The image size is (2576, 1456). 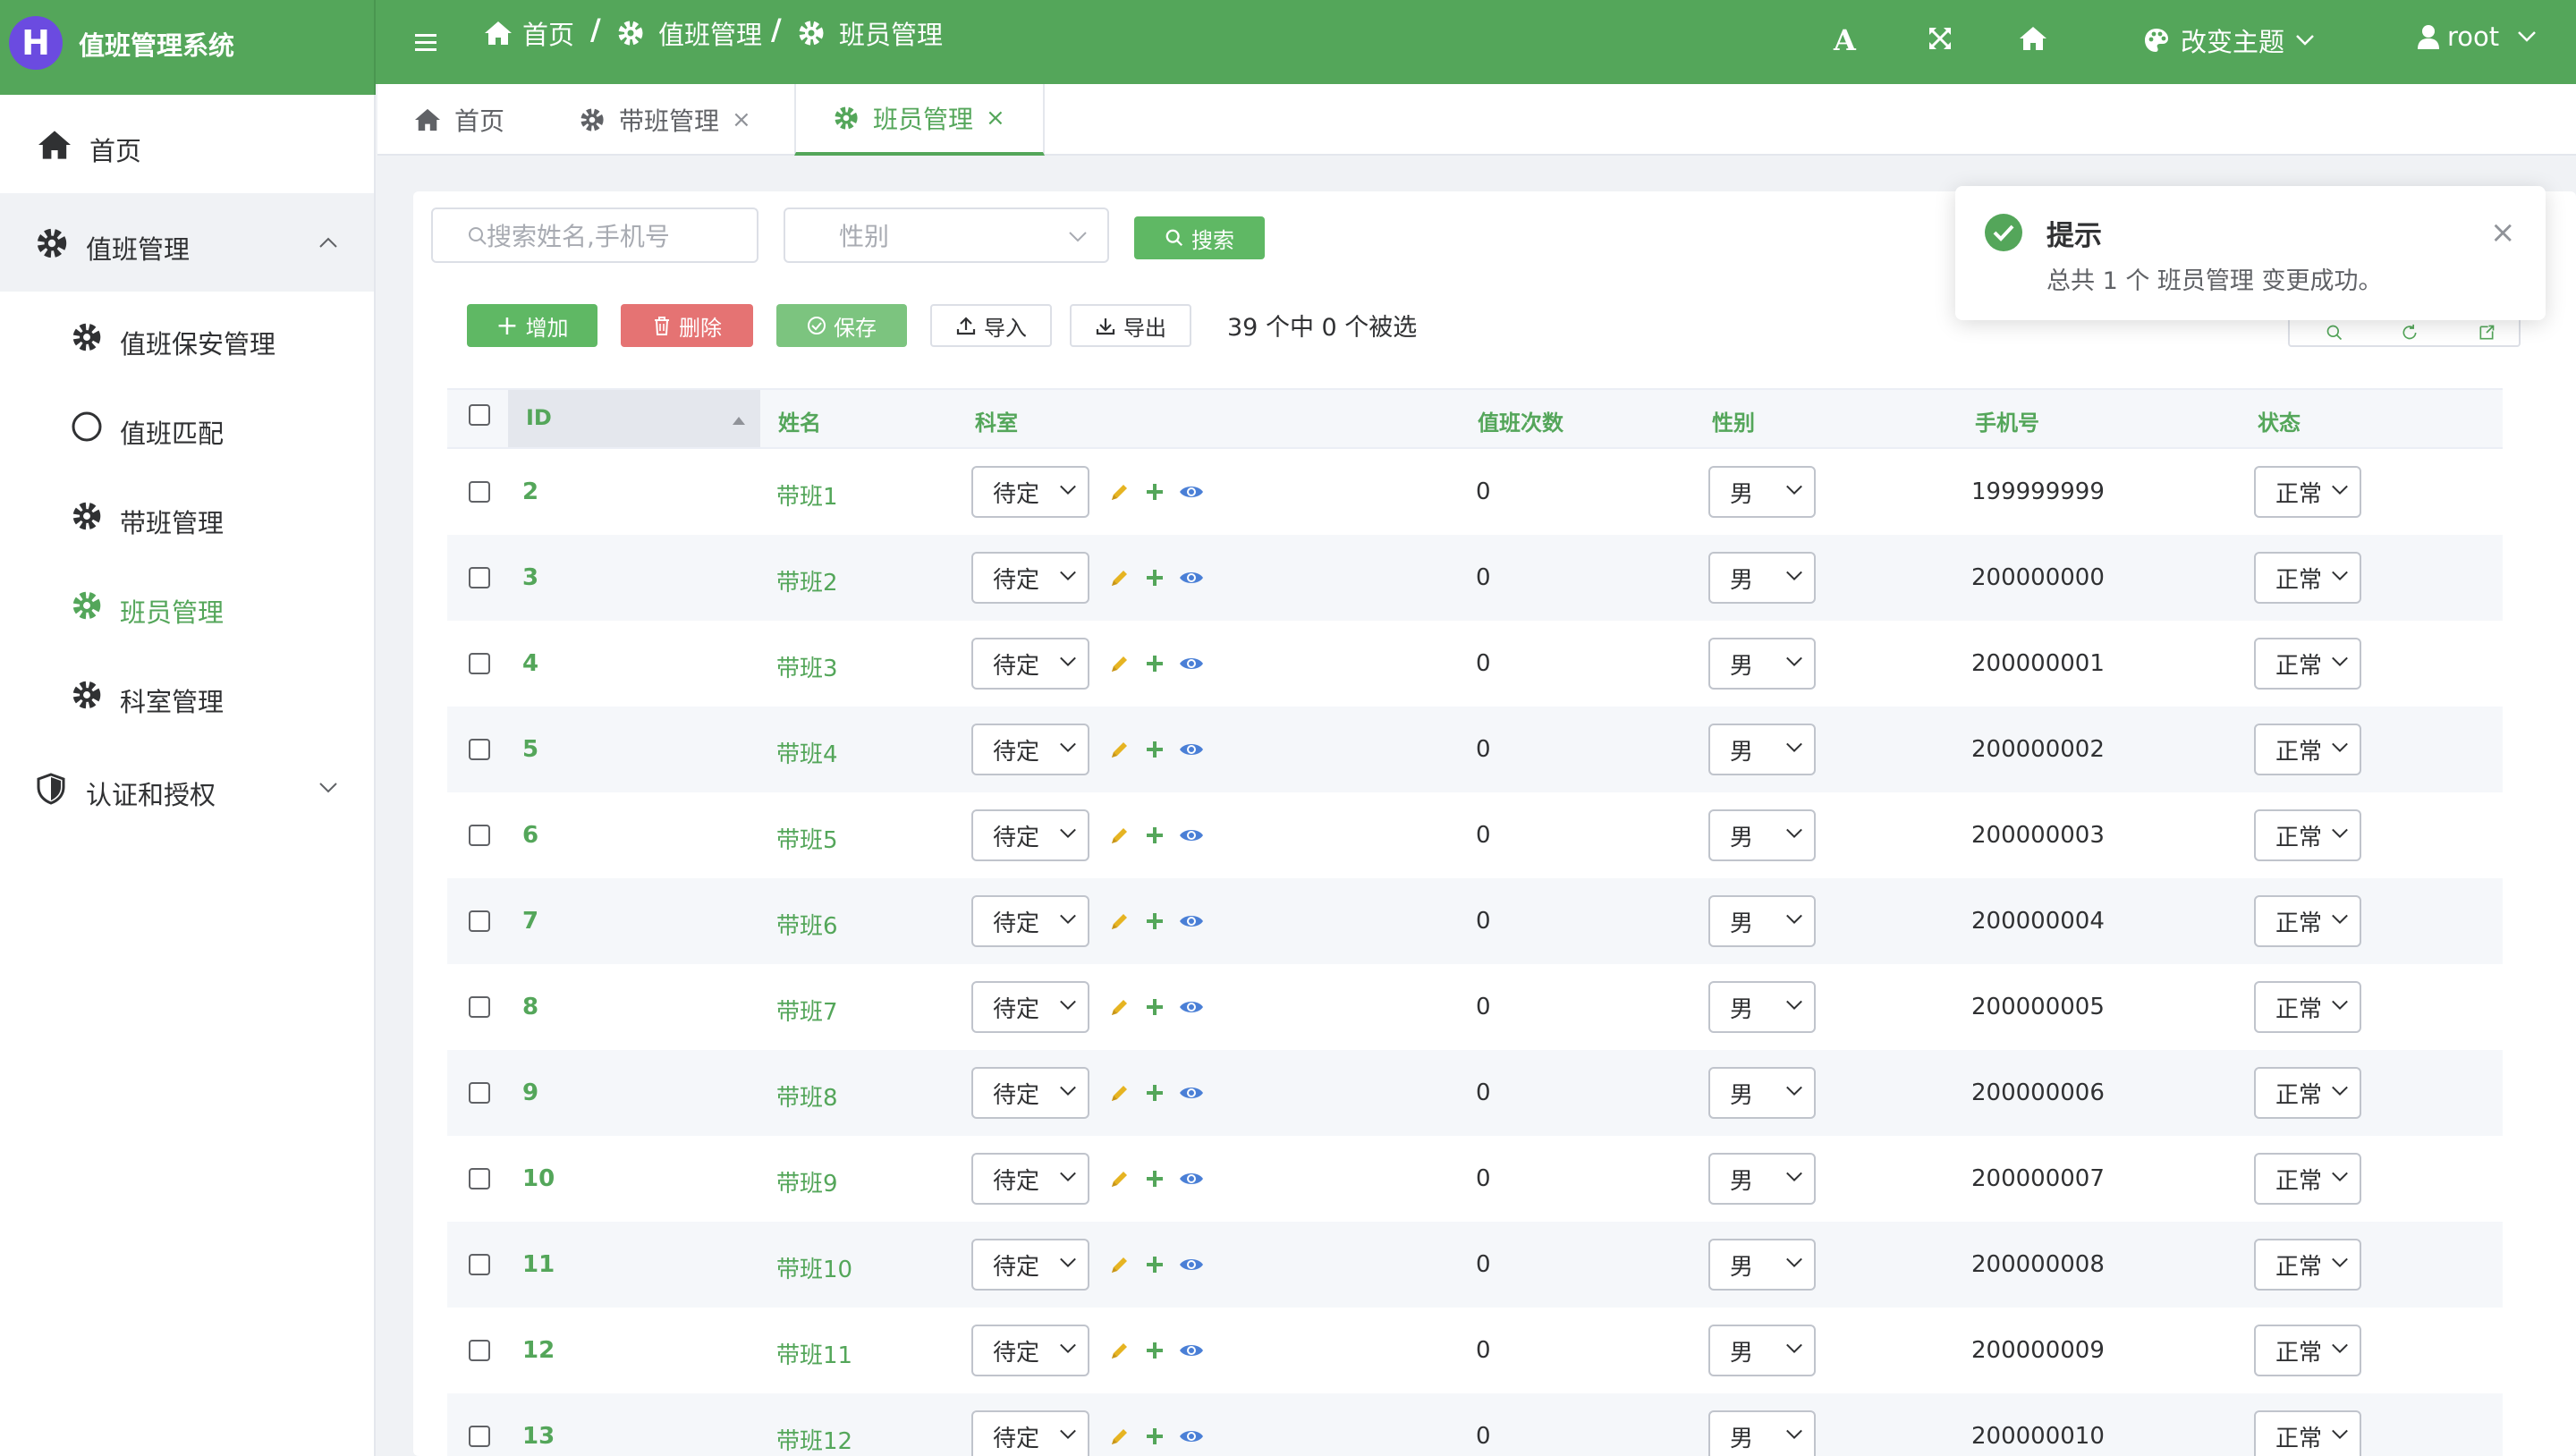 I want to click on fullscreen-icon, so click(x=1940, y=38).